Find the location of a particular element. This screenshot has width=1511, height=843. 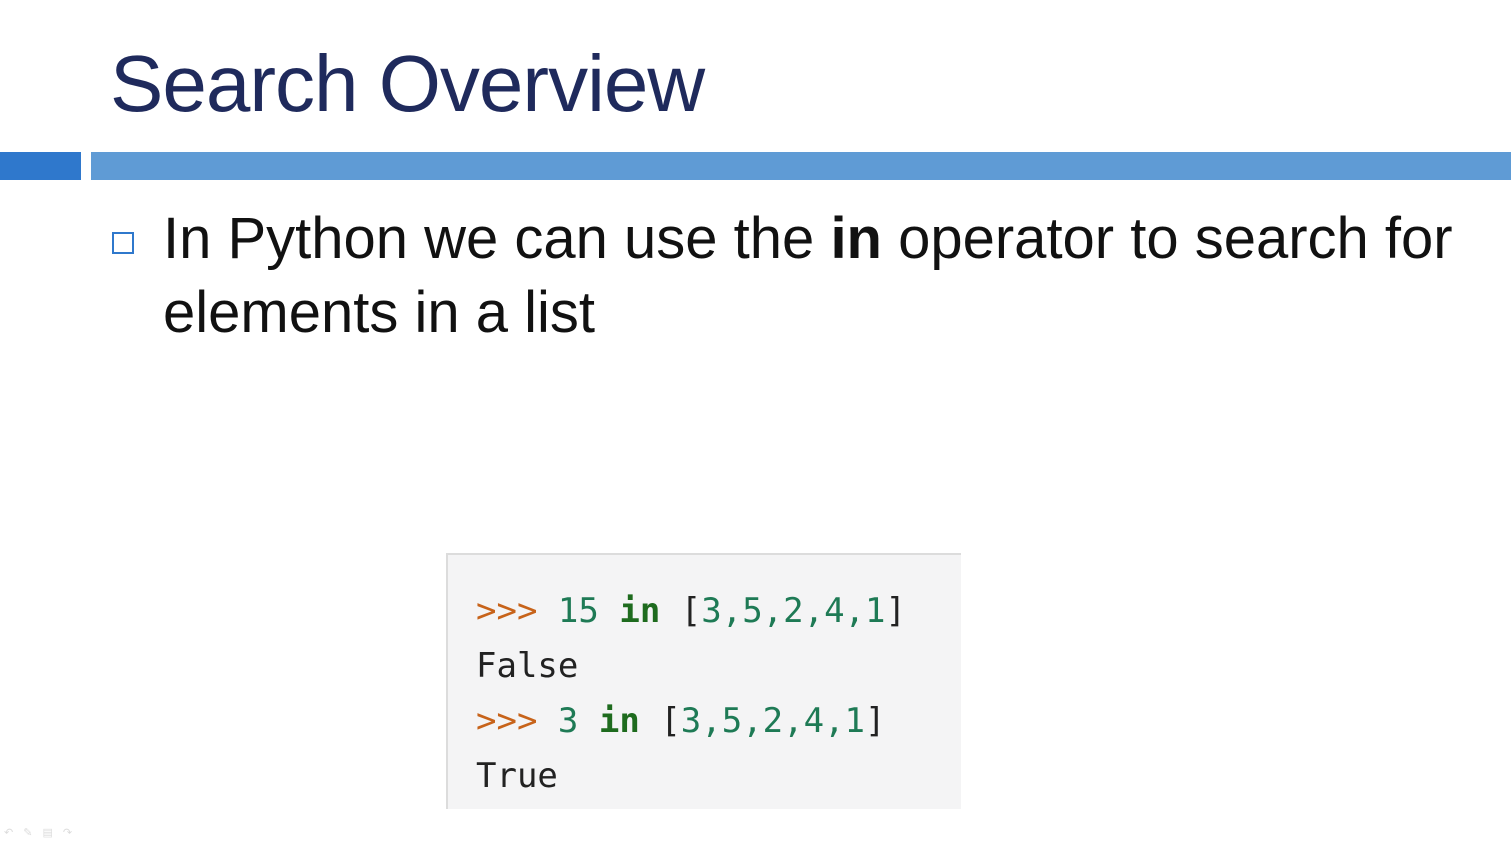

back-arrow-icon: ↶ is located at coordinates (8, 832).